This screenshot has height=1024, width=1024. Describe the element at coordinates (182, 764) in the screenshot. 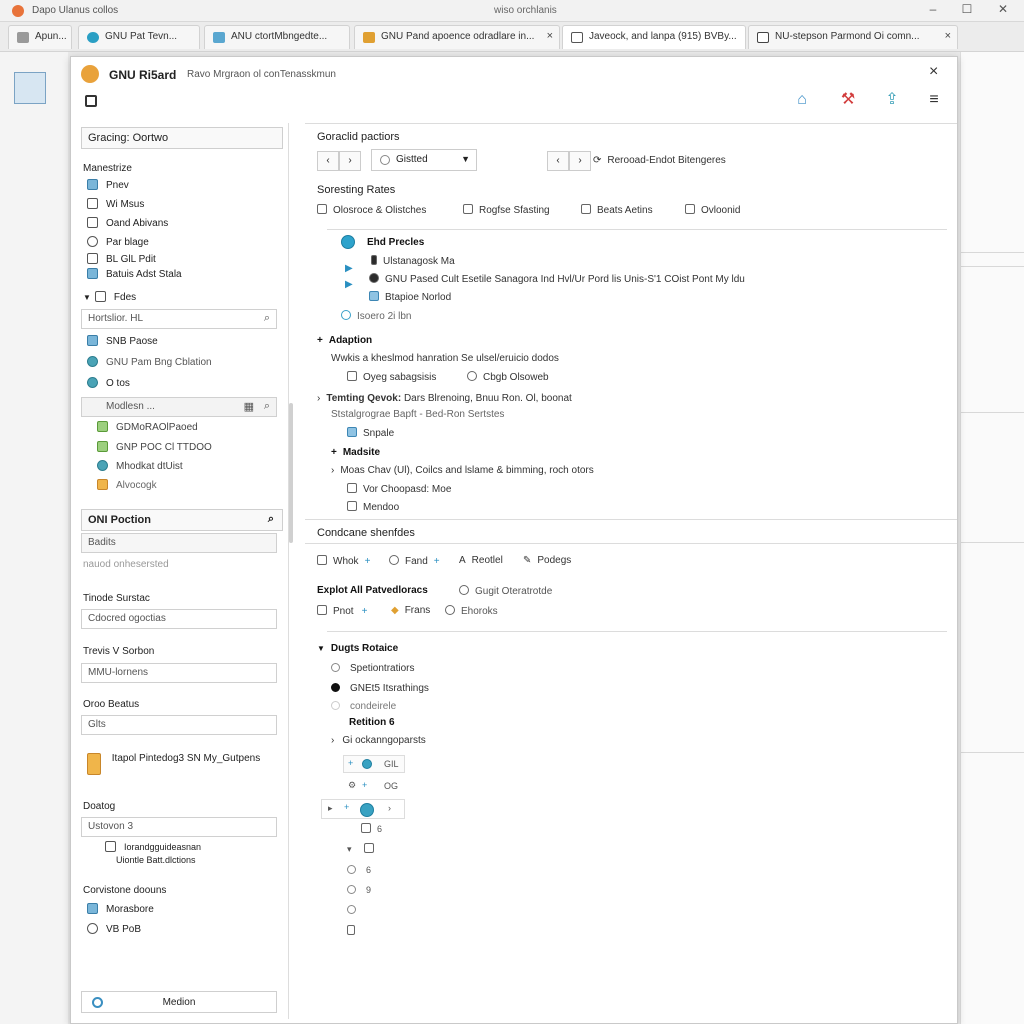

I see `promo-item: Itapol Pintedog3 SN My_Gutpens` at that location.